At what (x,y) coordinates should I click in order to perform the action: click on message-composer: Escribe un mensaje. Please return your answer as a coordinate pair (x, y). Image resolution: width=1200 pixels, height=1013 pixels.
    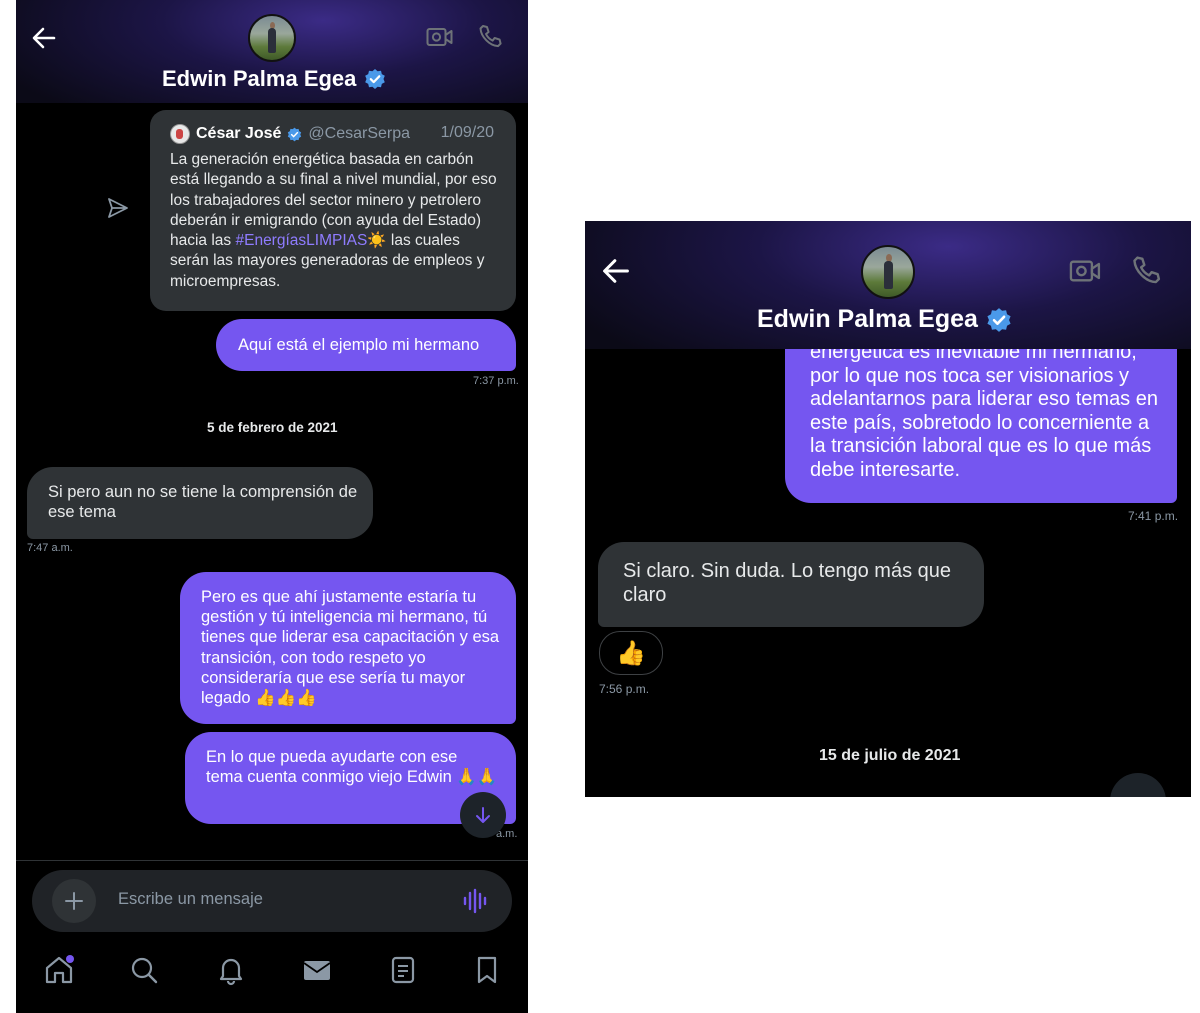
    Looking at the image, I should click on (272, 901).